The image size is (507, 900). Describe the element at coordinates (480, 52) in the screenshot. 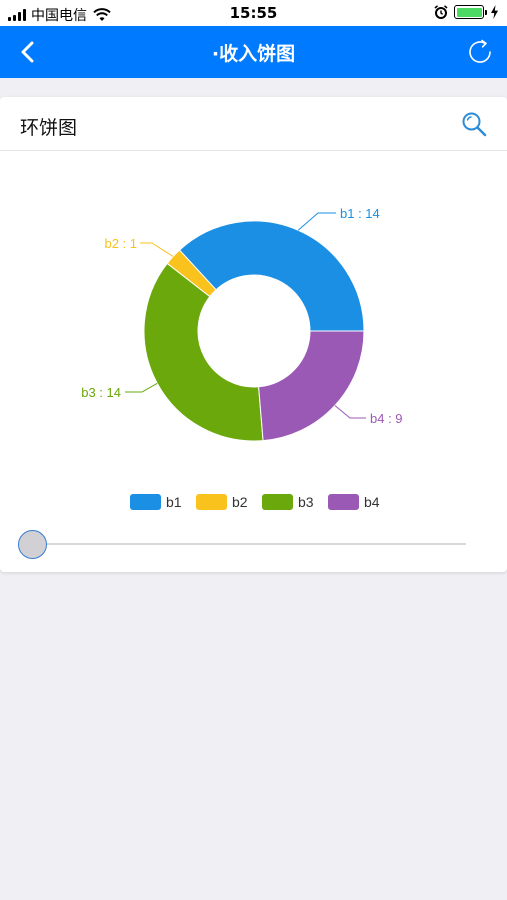

I see `refresh-icon` at that location.